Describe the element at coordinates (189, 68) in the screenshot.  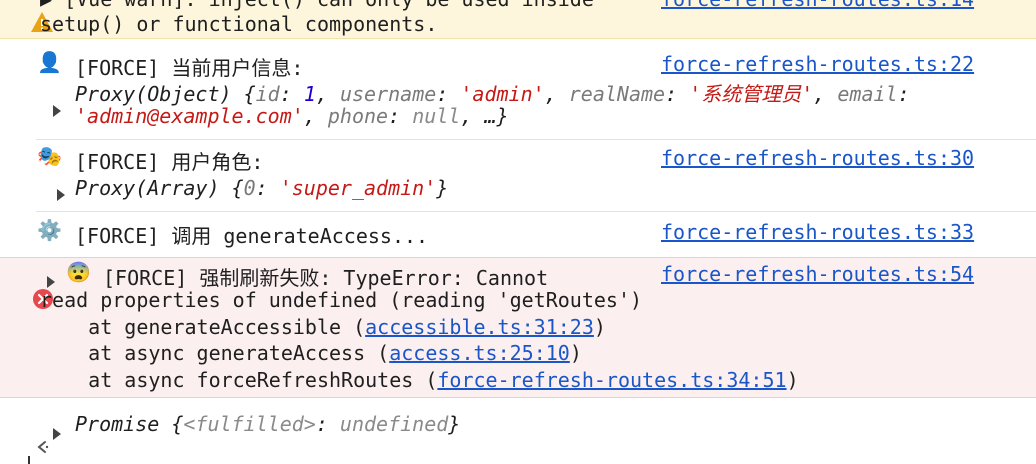
I see `user-info-message: [FORCE] 当前用户信息:` at that location.